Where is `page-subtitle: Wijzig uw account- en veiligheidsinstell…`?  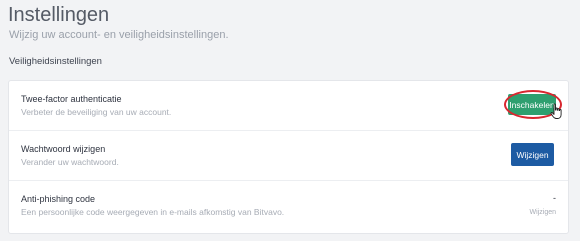
page-subtitle: Wijzig uw account- en veiligheidsinstell… is located at coordinates (119, 35).